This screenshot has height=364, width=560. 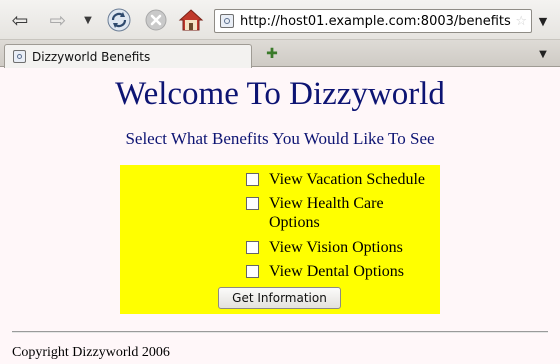 I want to click on vision-label: View Vision Options, so click(x=336, y=247).